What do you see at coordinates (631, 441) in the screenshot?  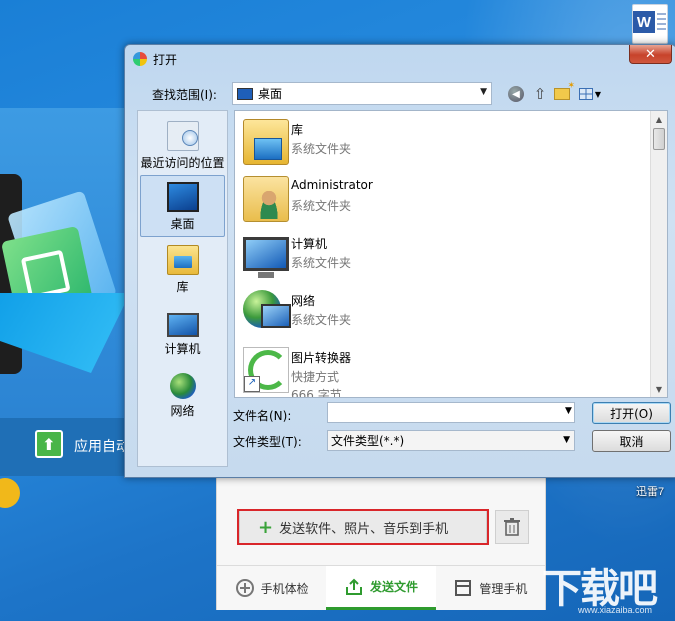 I see `cancel-button: 取消` at bounding box center [631, 441].